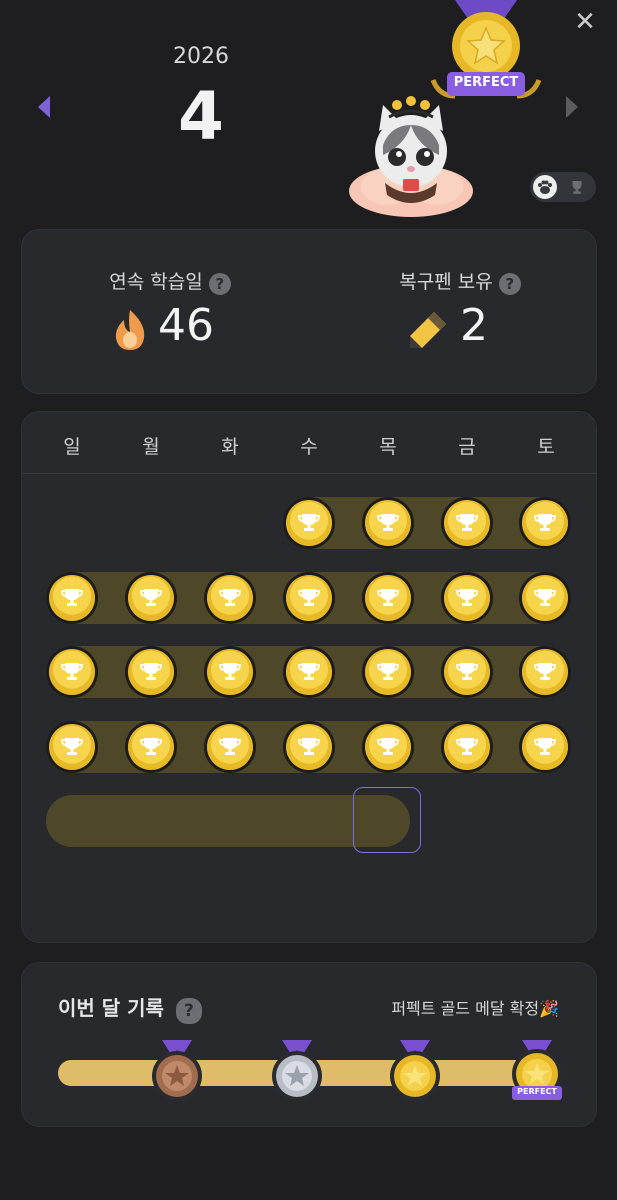  Describe the element at coordinates (415, 1070) in the screenshot. I see `gold-medal-icon` at that location.